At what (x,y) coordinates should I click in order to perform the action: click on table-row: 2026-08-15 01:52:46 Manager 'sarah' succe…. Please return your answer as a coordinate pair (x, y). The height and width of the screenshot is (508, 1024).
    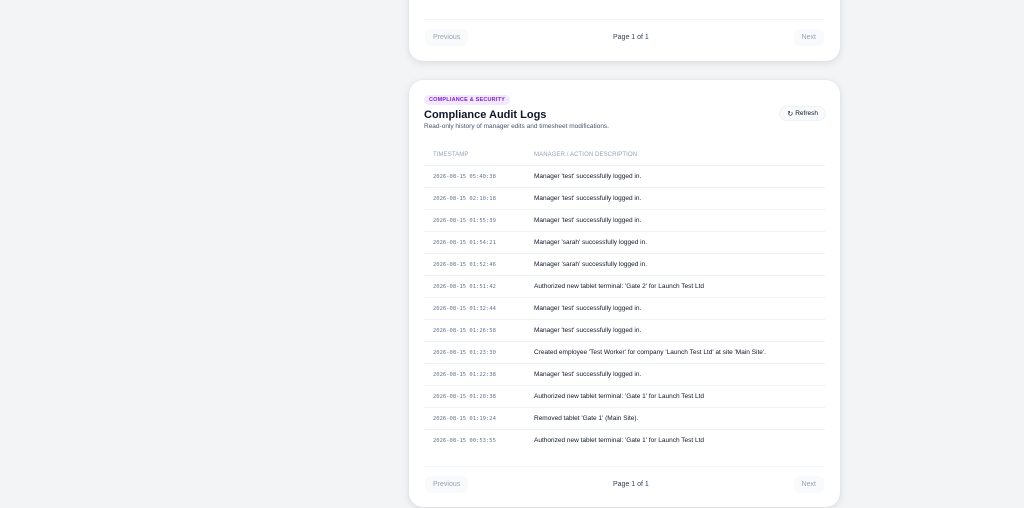
    Looking at the image, I should click on (624, 265).